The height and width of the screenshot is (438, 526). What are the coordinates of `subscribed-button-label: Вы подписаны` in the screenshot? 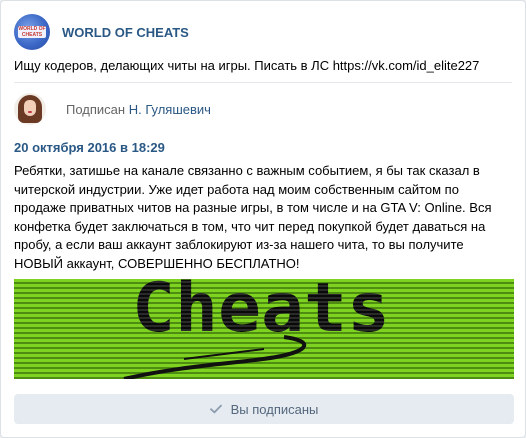 It's located at (274, 409).